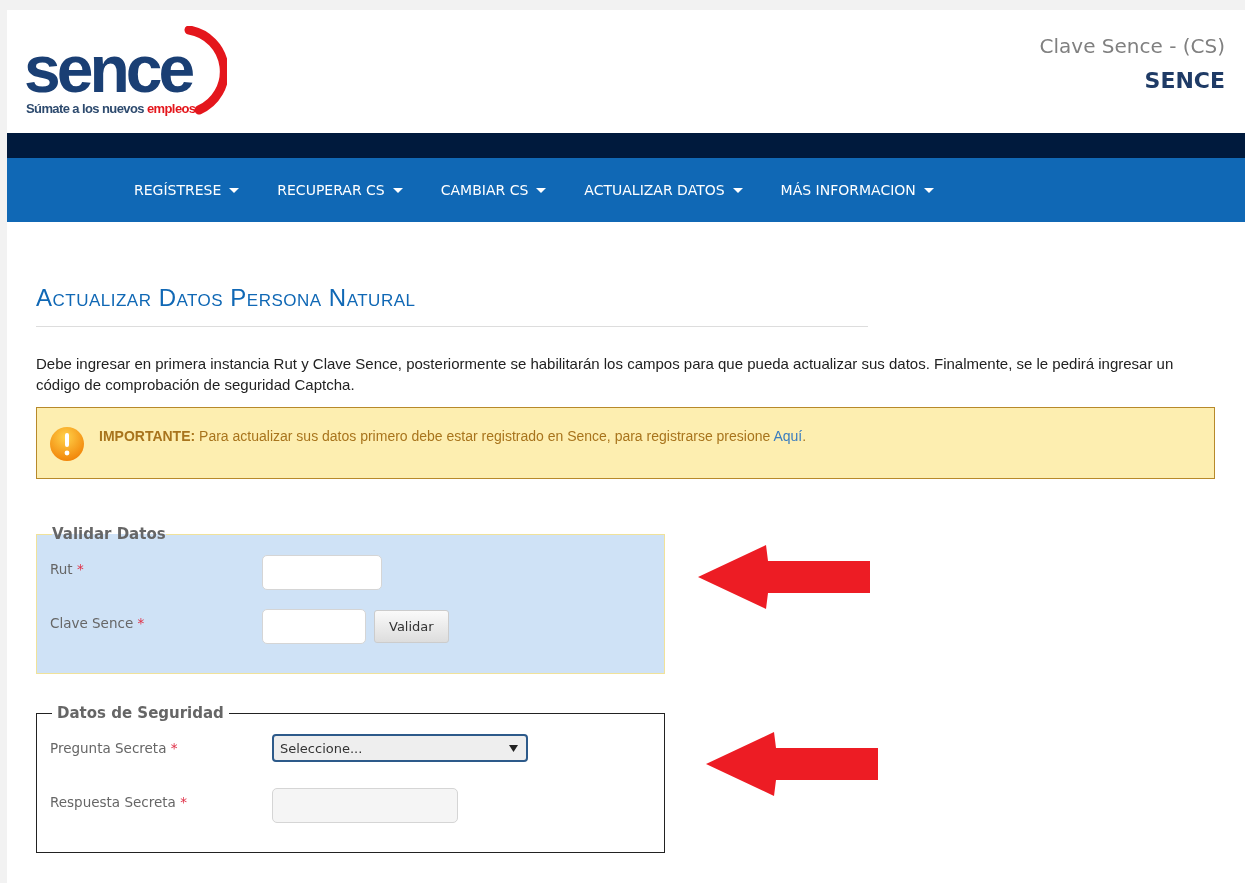 The height and width of the screenshot is (883, 1245). Describe the element at coordinates (605, 374) in the screenshot. I see `intro-text: Debe ingresar en primera instancia Rut y Clave Sence, posteriormente se habilitarán los campos para que pueda actualizar sus datos. Finalmente, se le pedirá ingresar un código de comprobación de seguridad Captcha.` at that location.